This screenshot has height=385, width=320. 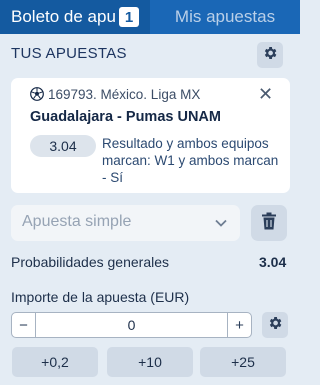 What do you see at coordinates (150, 362) in the screenshot?
I see `quick-amount-button: +10` at bounding box center [150, 362].